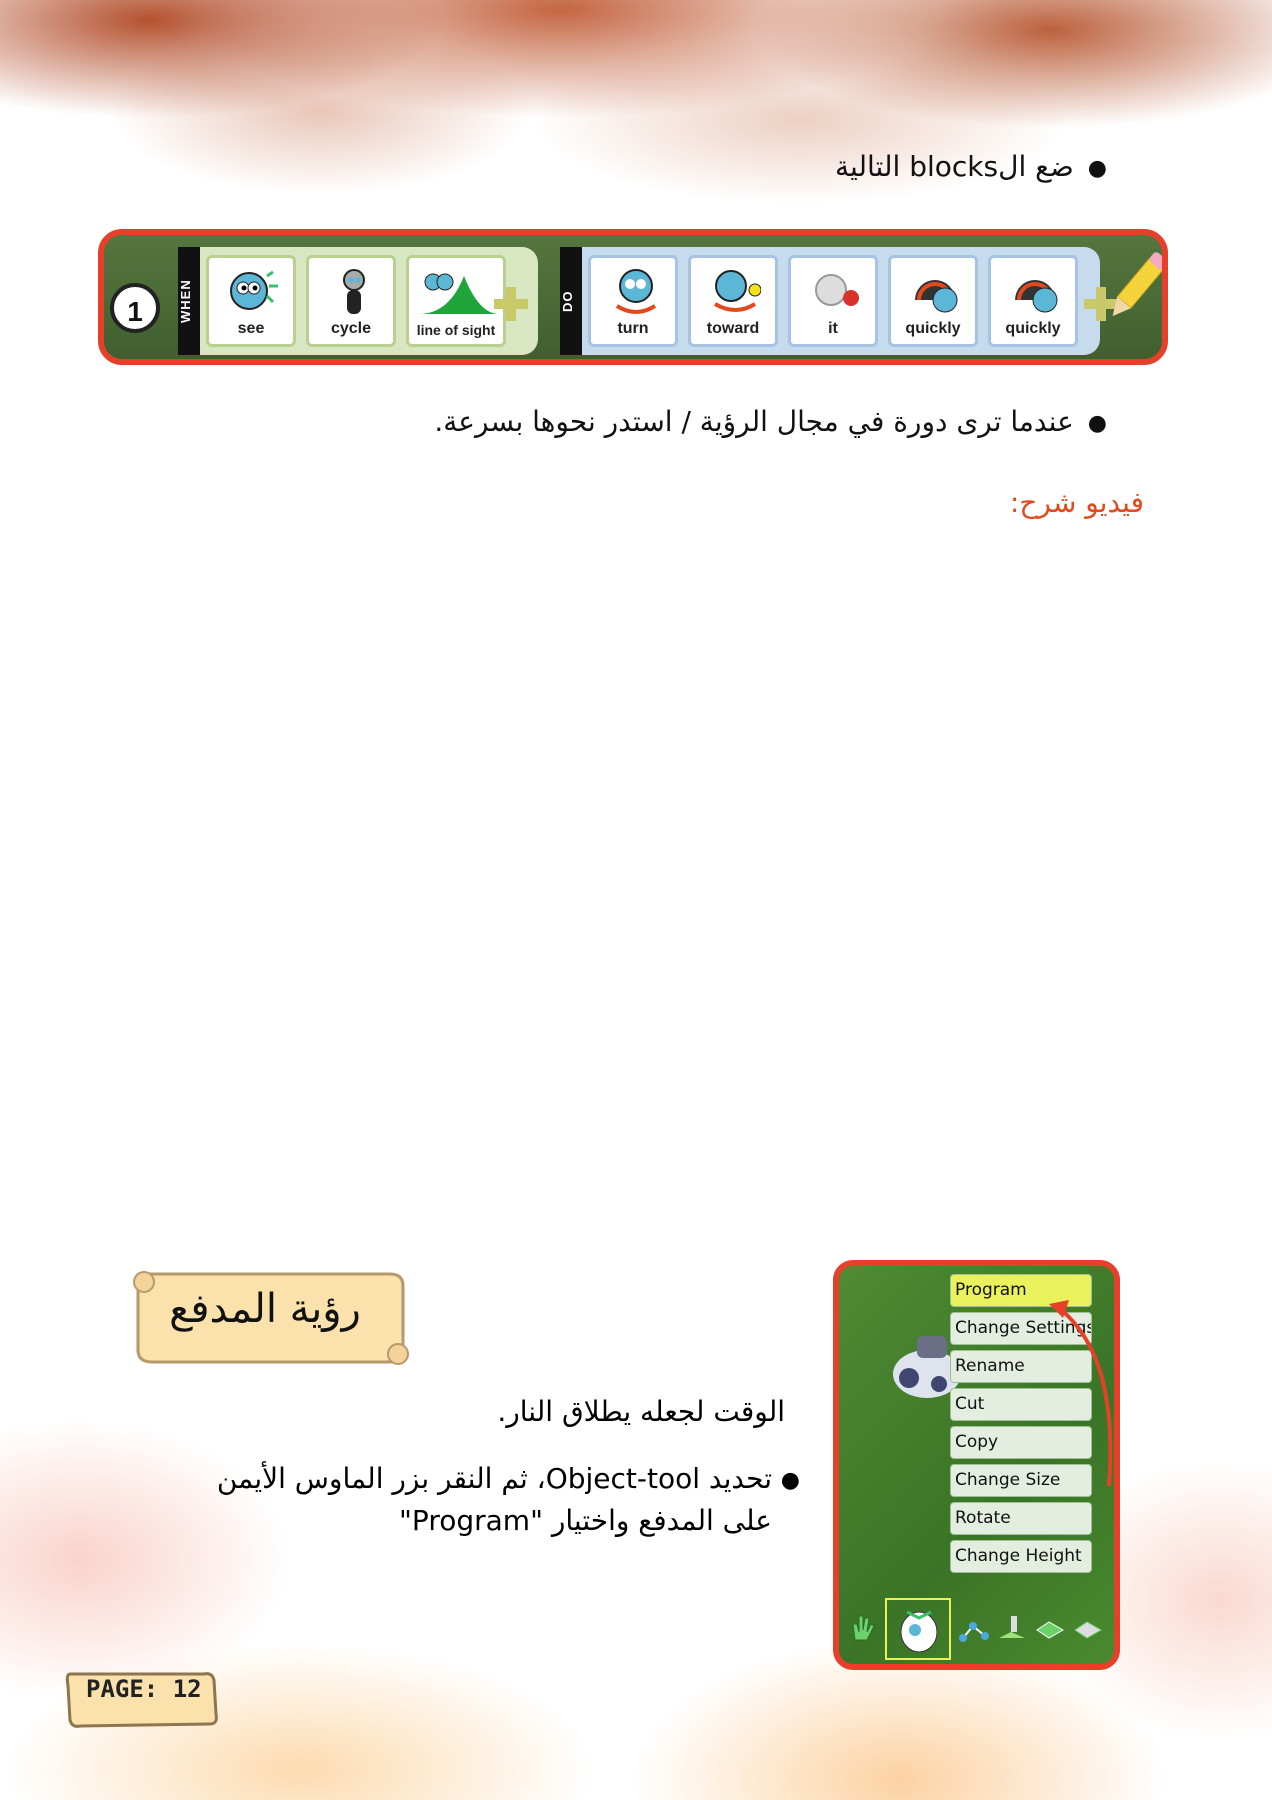  What do you see at coordinates (636, 291) in the screenshot?
I see `turn-icon` at bounding box center [636, 291].